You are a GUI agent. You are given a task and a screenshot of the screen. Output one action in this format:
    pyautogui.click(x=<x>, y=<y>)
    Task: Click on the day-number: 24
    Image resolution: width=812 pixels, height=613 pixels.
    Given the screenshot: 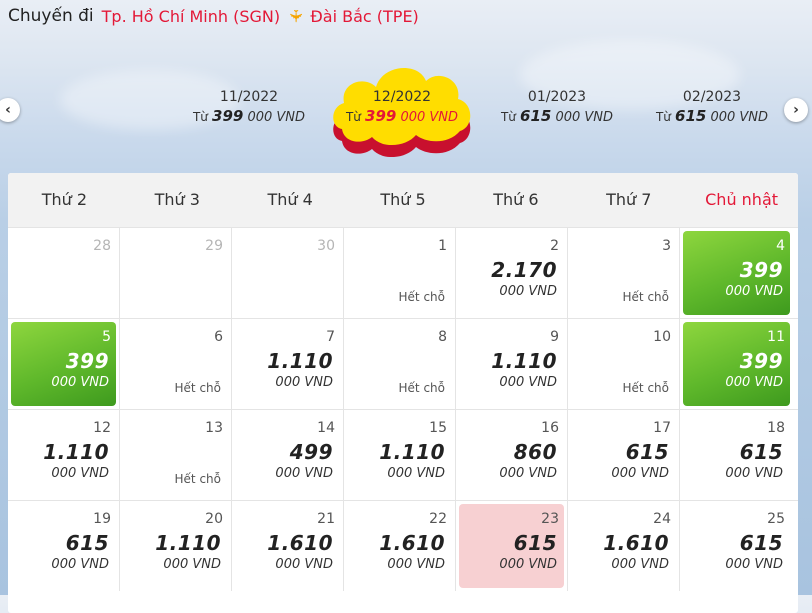 What is the action you would take?
    pyautogui.click(x=662, y=519)
    